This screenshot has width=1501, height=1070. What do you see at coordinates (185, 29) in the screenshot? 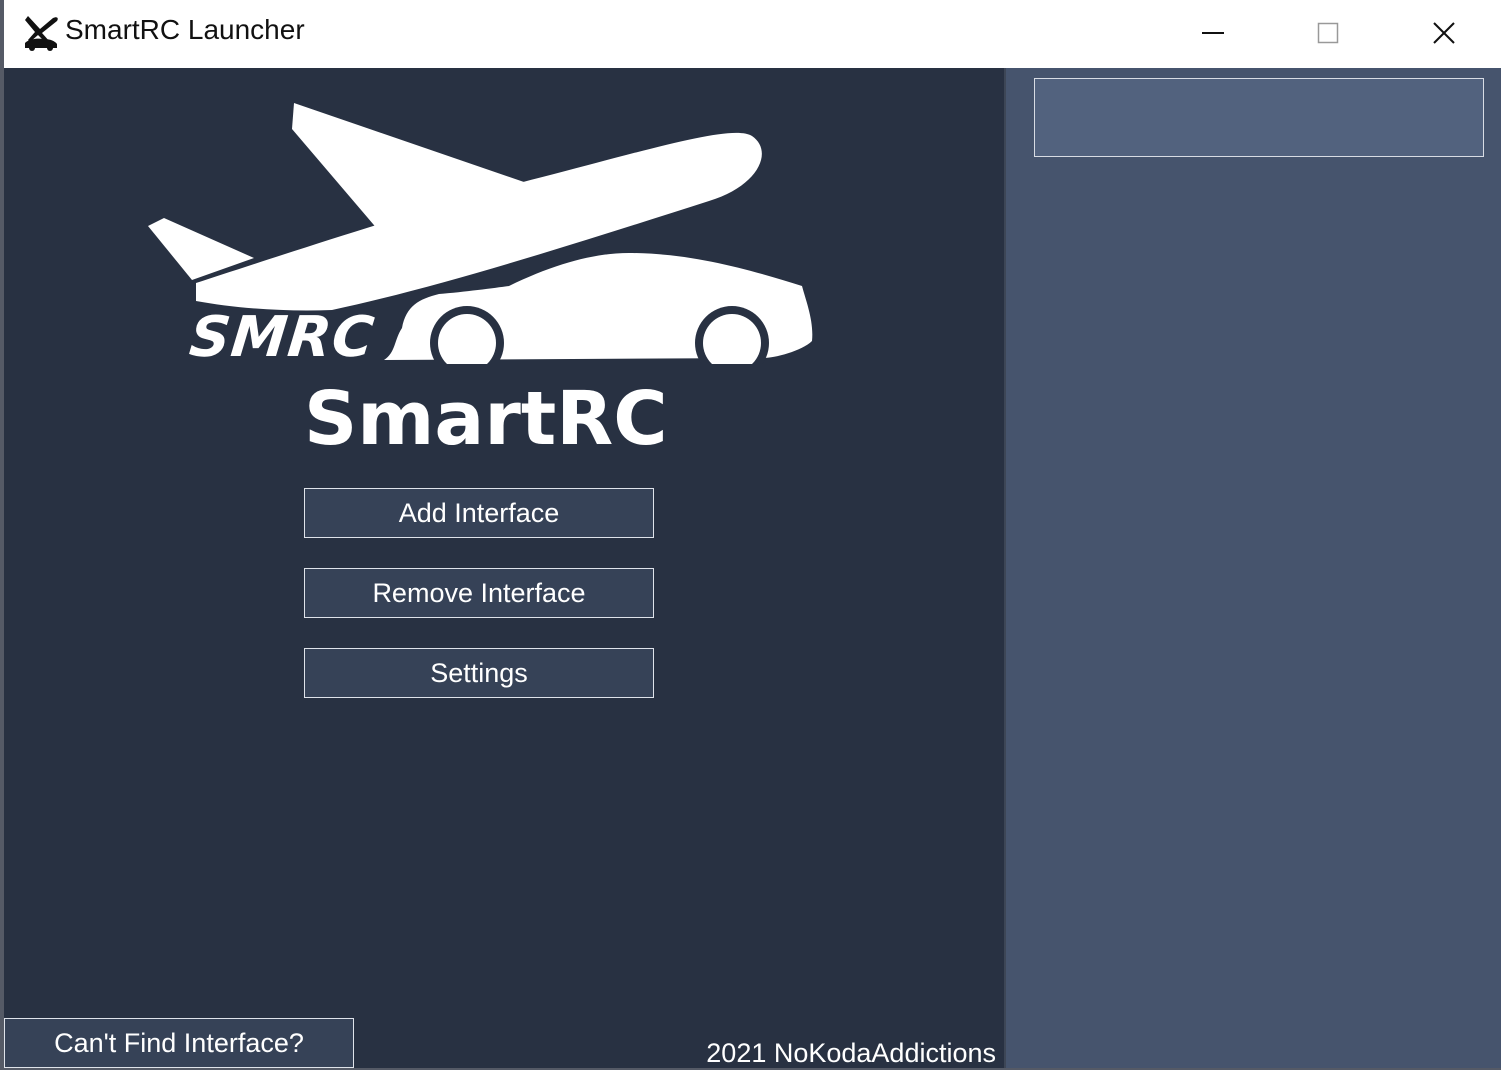
I see `window-title: SmartRC Launcher` at bounding box center [185, 29].